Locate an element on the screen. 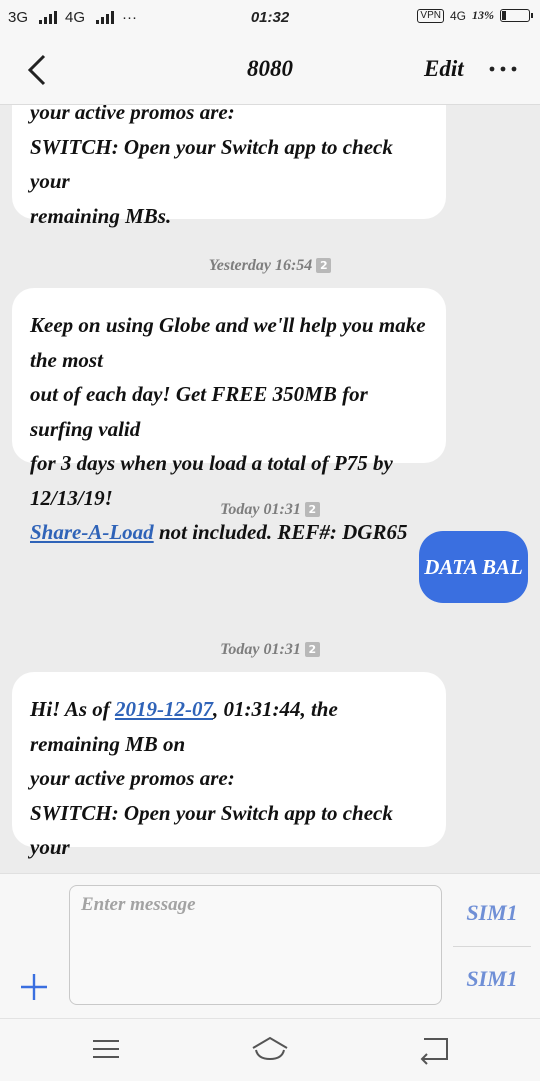 The image size is (540, 1081). status-right: VPN 4G 13% is located at coordinates (475, 15).